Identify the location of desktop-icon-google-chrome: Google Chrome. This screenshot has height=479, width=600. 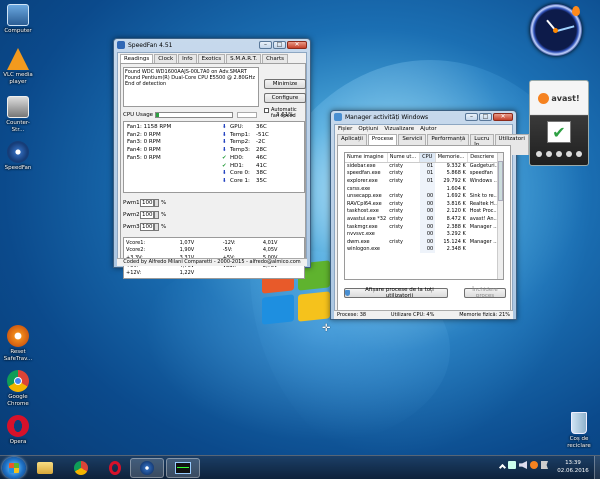
(18, 389).